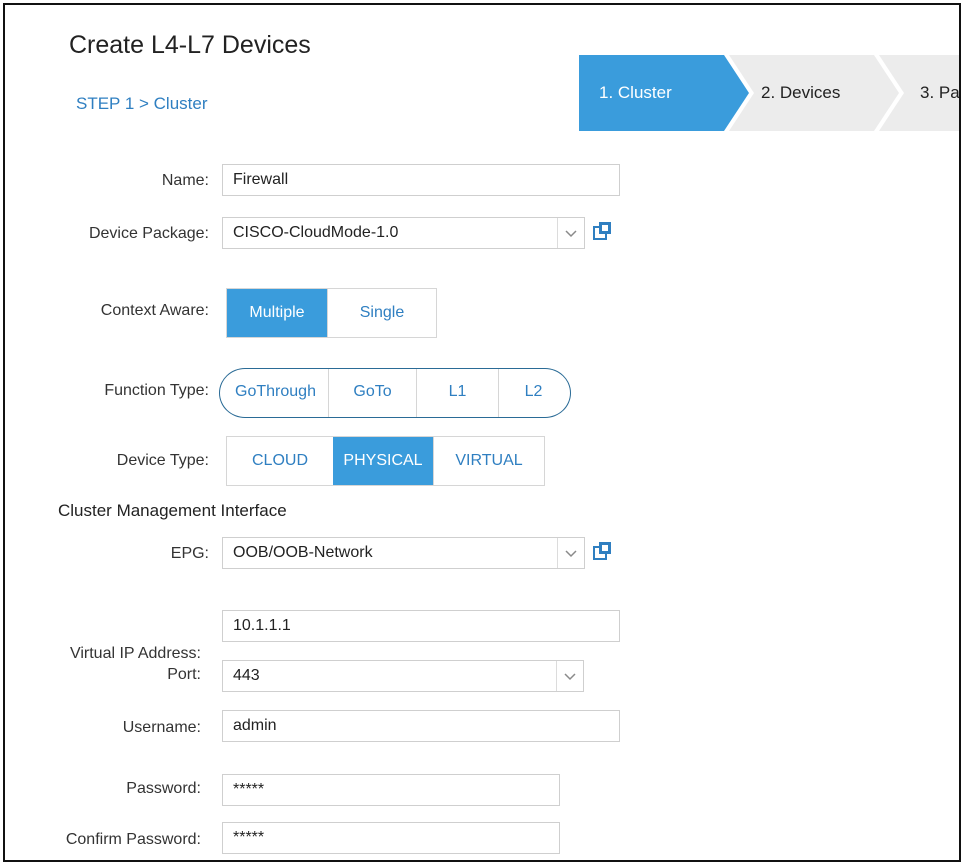 Image resolution: width=967 pixels, height=868 pixels. What do you see at coordinates (246, 675) in the screenshot?
I see `port-value: 443` at bounding box center [246, 675].